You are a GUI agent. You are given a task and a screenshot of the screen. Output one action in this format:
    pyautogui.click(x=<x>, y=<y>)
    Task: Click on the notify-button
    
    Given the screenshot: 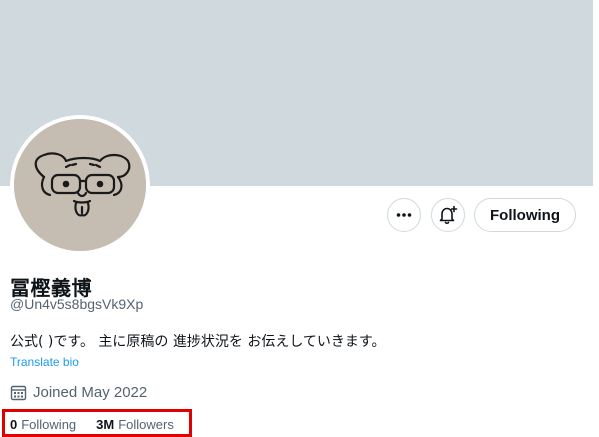 What is the action you would take?
    pyautogui.click(x=448, y=215)
    